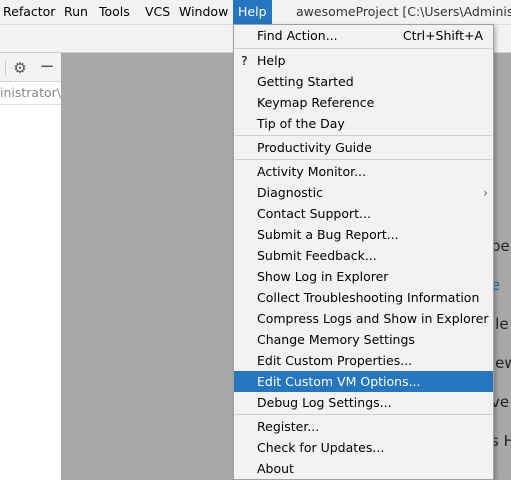 Image resolution: width=511 pixels, height=480 pixels. What do you see at coordinates (501, 363) in the screenshot?
I see `editor-text-fragment: iew` at bounding box center [501, 363].